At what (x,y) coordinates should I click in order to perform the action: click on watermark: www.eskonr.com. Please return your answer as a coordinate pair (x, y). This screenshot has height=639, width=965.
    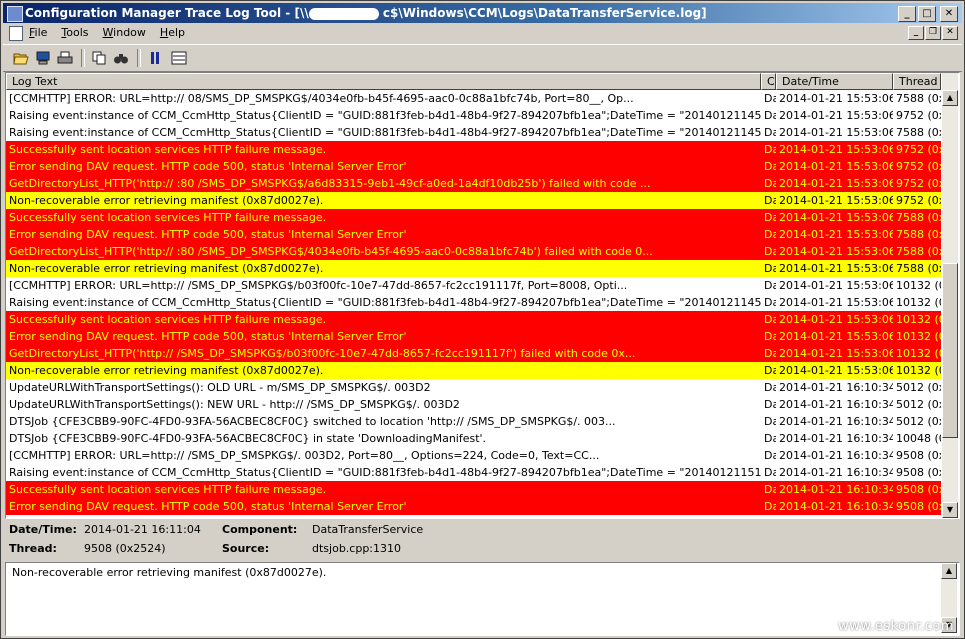
    Looking at the image, I should click on (896, 626).